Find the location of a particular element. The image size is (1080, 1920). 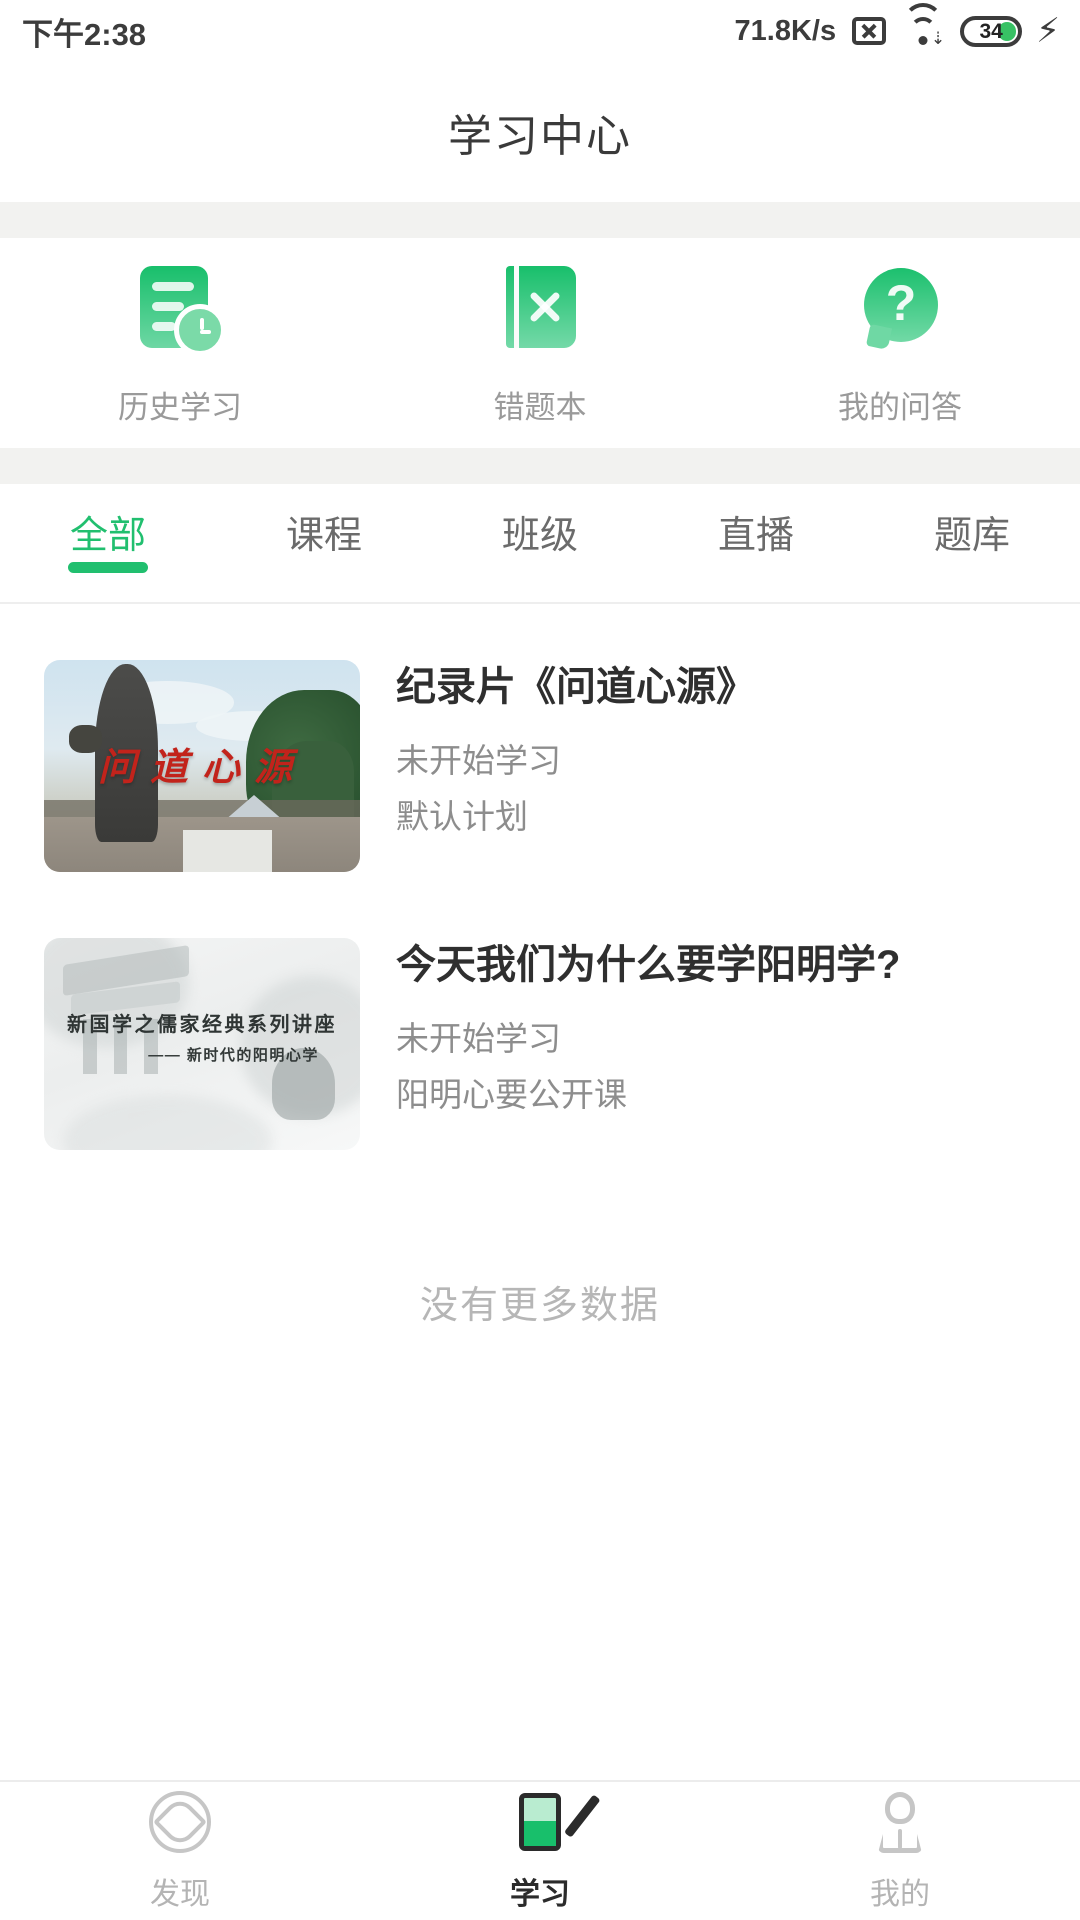

thumbnail-subcaption: —— 新时代的阳明心学 is located at coordinates (233, 1055).